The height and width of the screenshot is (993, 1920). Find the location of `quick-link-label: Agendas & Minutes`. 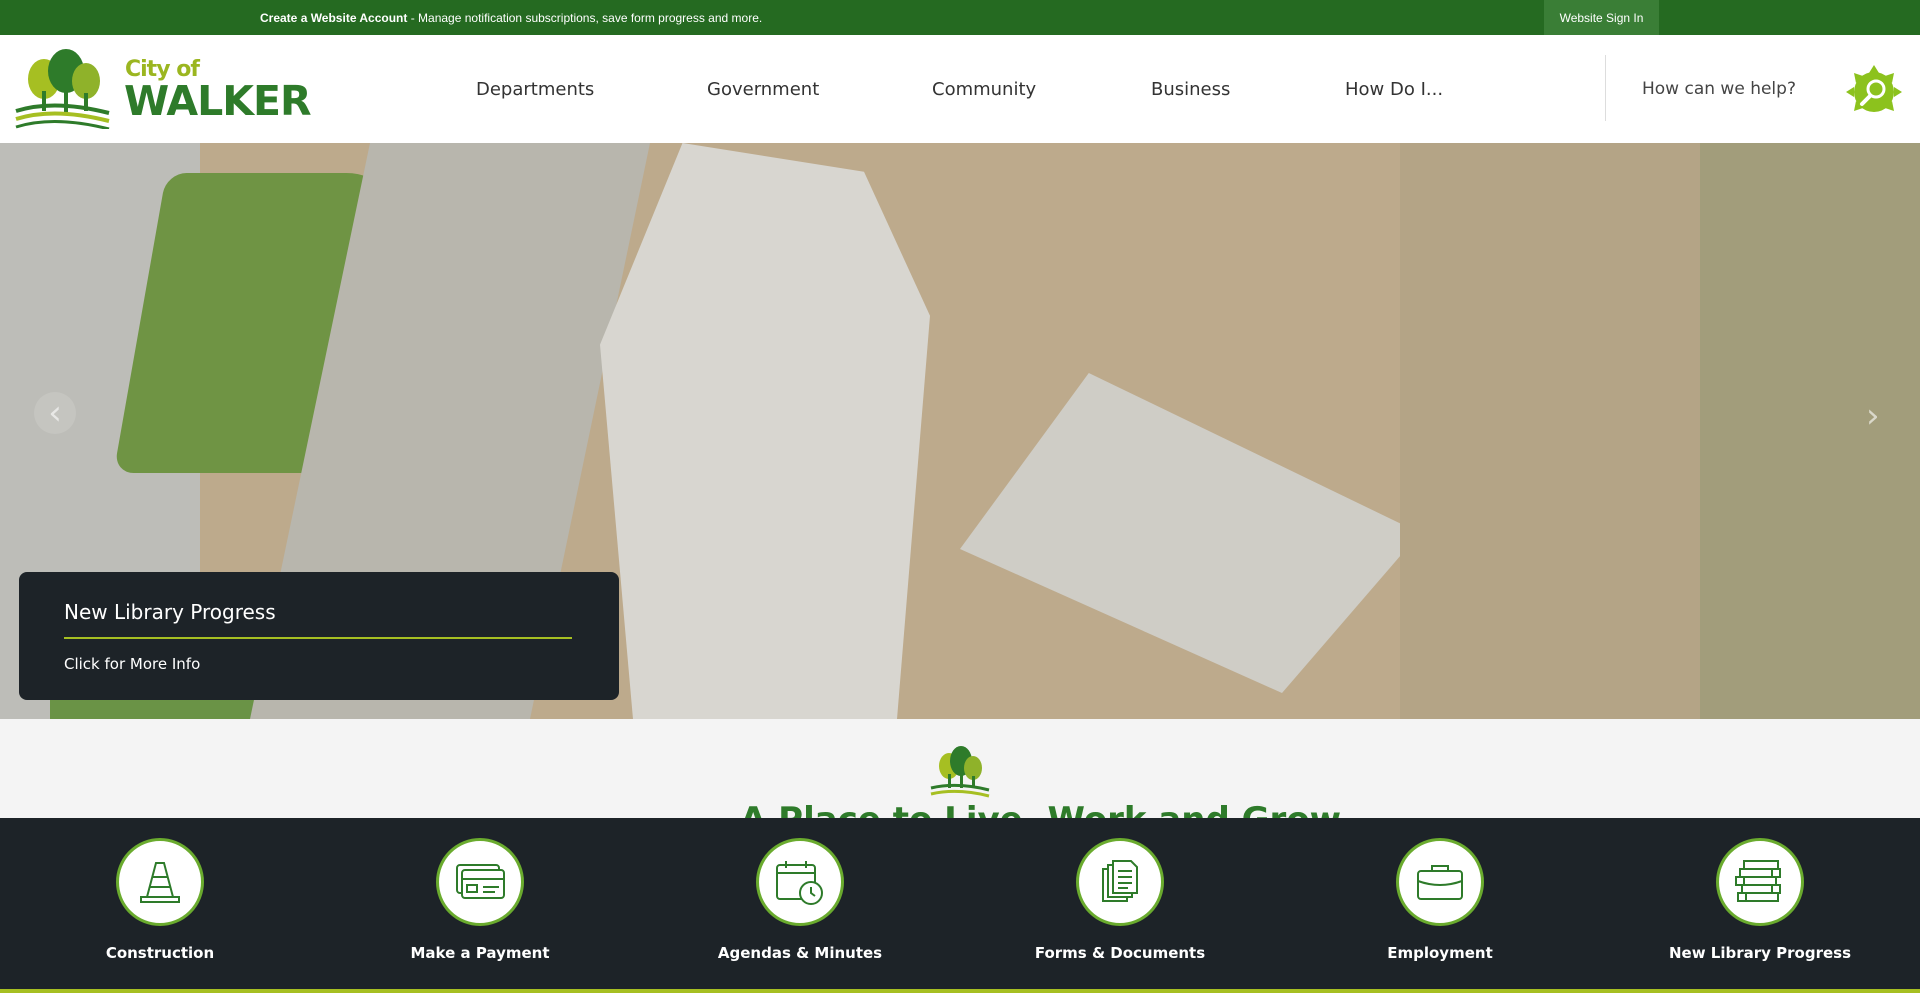

quick-link-label: Agendas & Minutes is located at coordinates (800, 953).